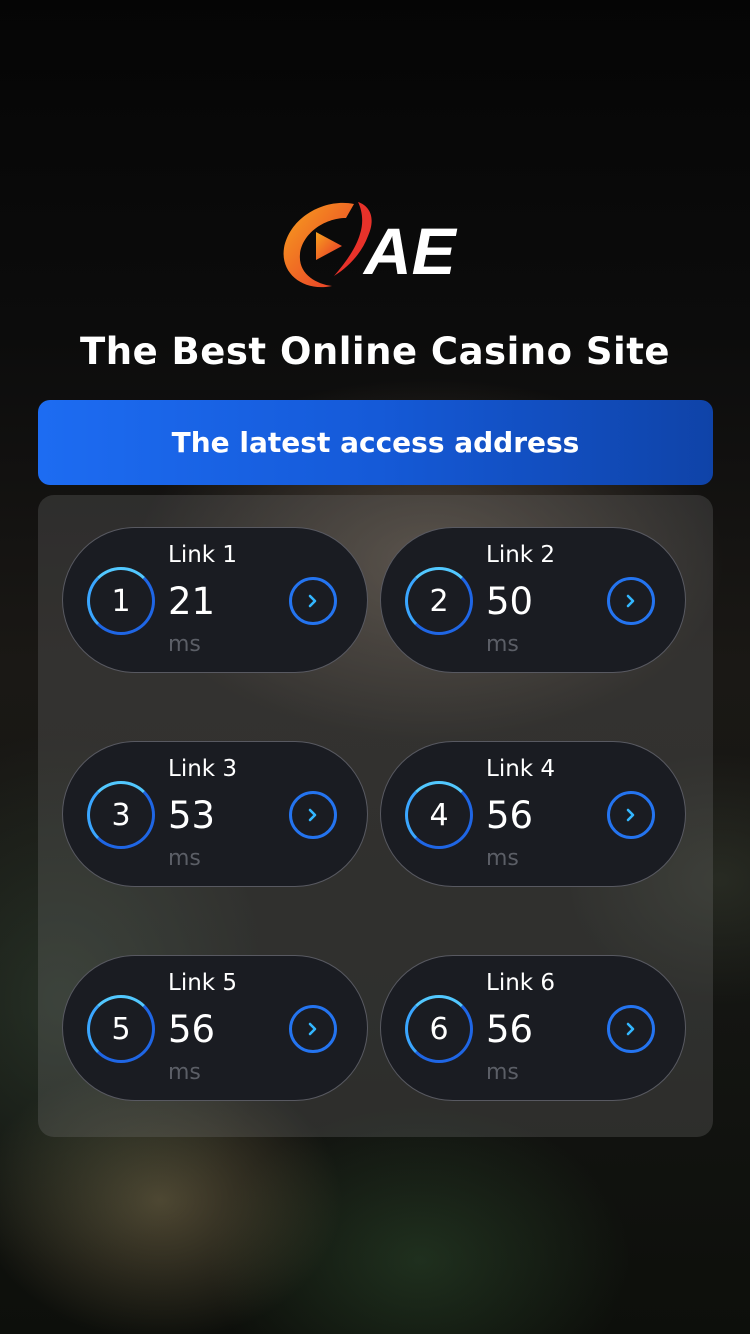 This screenshot has height=1334, width=750. Describe the element at coordinates (510, 601) in the screenshot. I see `link-latency: 50` at that location.